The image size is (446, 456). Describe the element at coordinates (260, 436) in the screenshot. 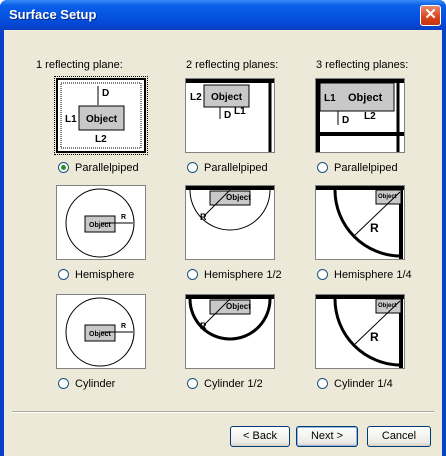

I see `back-button: < Back` at that location.